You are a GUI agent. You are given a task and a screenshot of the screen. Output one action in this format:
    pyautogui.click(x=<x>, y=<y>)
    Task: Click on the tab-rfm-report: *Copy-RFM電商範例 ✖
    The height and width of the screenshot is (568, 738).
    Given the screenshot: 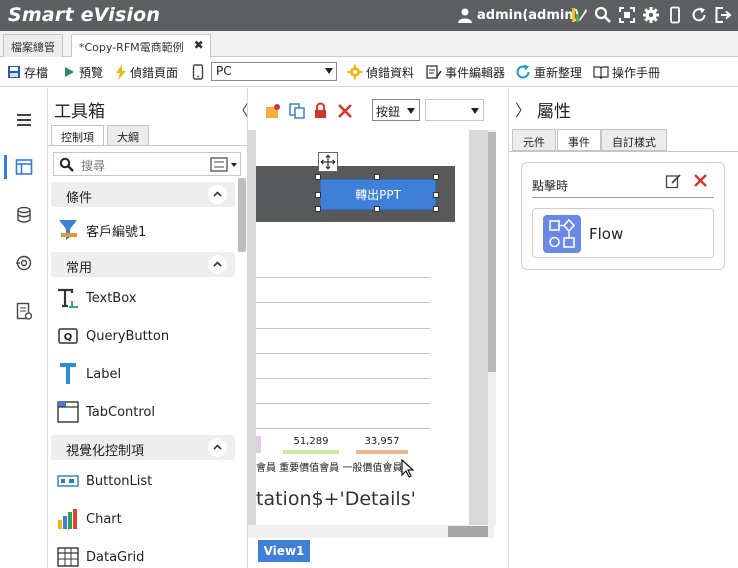 What is the action you would take?
    pyautogui.click(x=141, y=46)
    